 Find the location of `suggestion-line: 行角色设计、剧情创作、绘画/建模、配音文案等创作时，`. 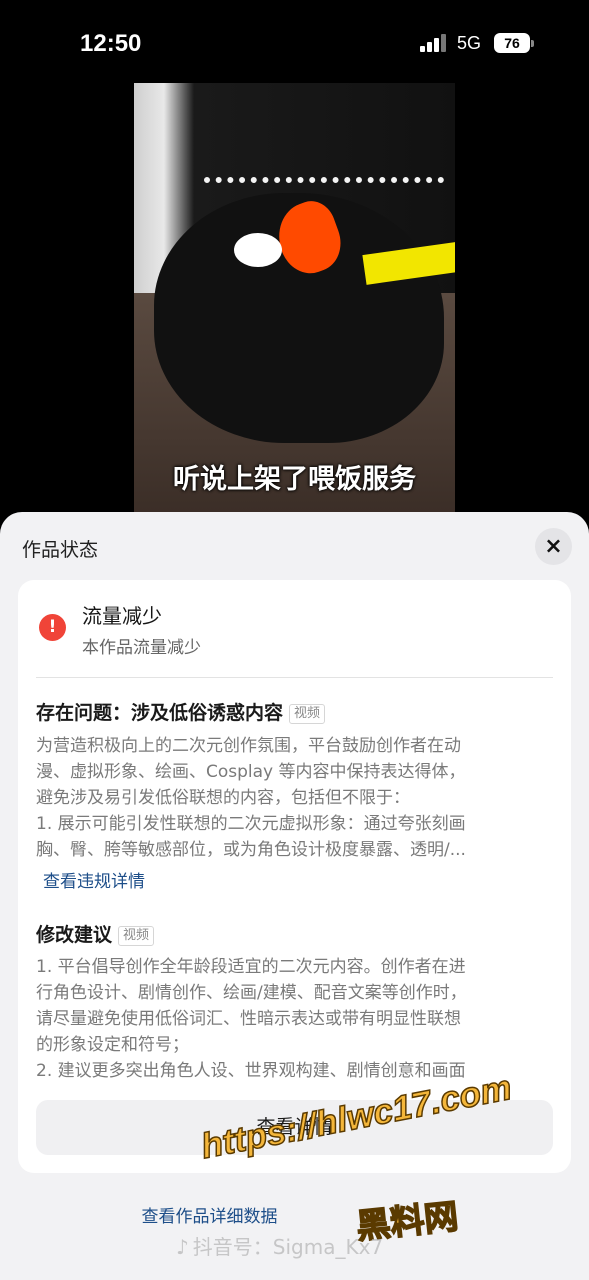

suggestion-line: 行角色设计、剧情创作、绘画/建模、配音文案等创作时， is located at coordinates (251, 993).